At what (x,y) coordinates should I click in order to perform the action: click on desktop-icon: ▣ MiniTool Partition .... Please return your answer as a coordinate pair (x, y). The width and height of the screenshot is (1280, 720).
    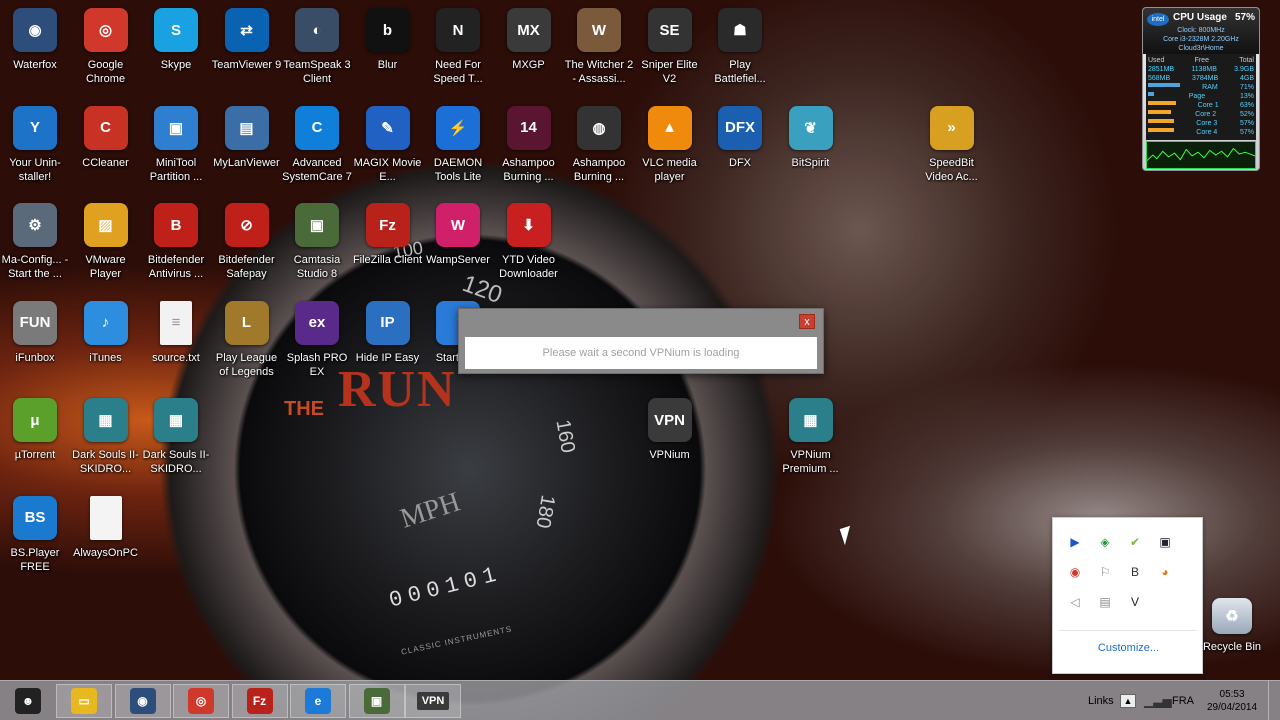
    Looking at the image, I should click on (176, 144).